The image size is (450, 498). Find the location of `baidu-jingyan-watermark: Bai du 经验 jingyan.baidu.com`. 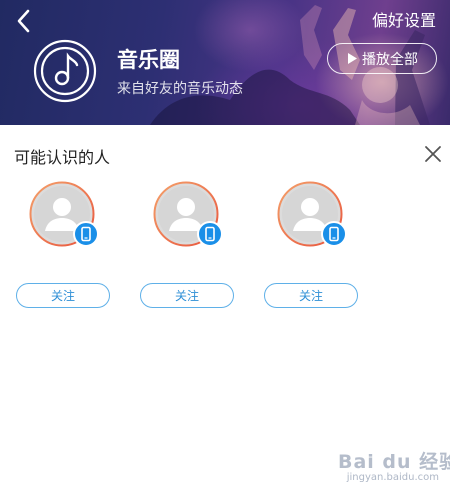

baidu-jingyan-watermark: Bai du 经验 jingyan.baidu.com is located at coordinates (394, 469).